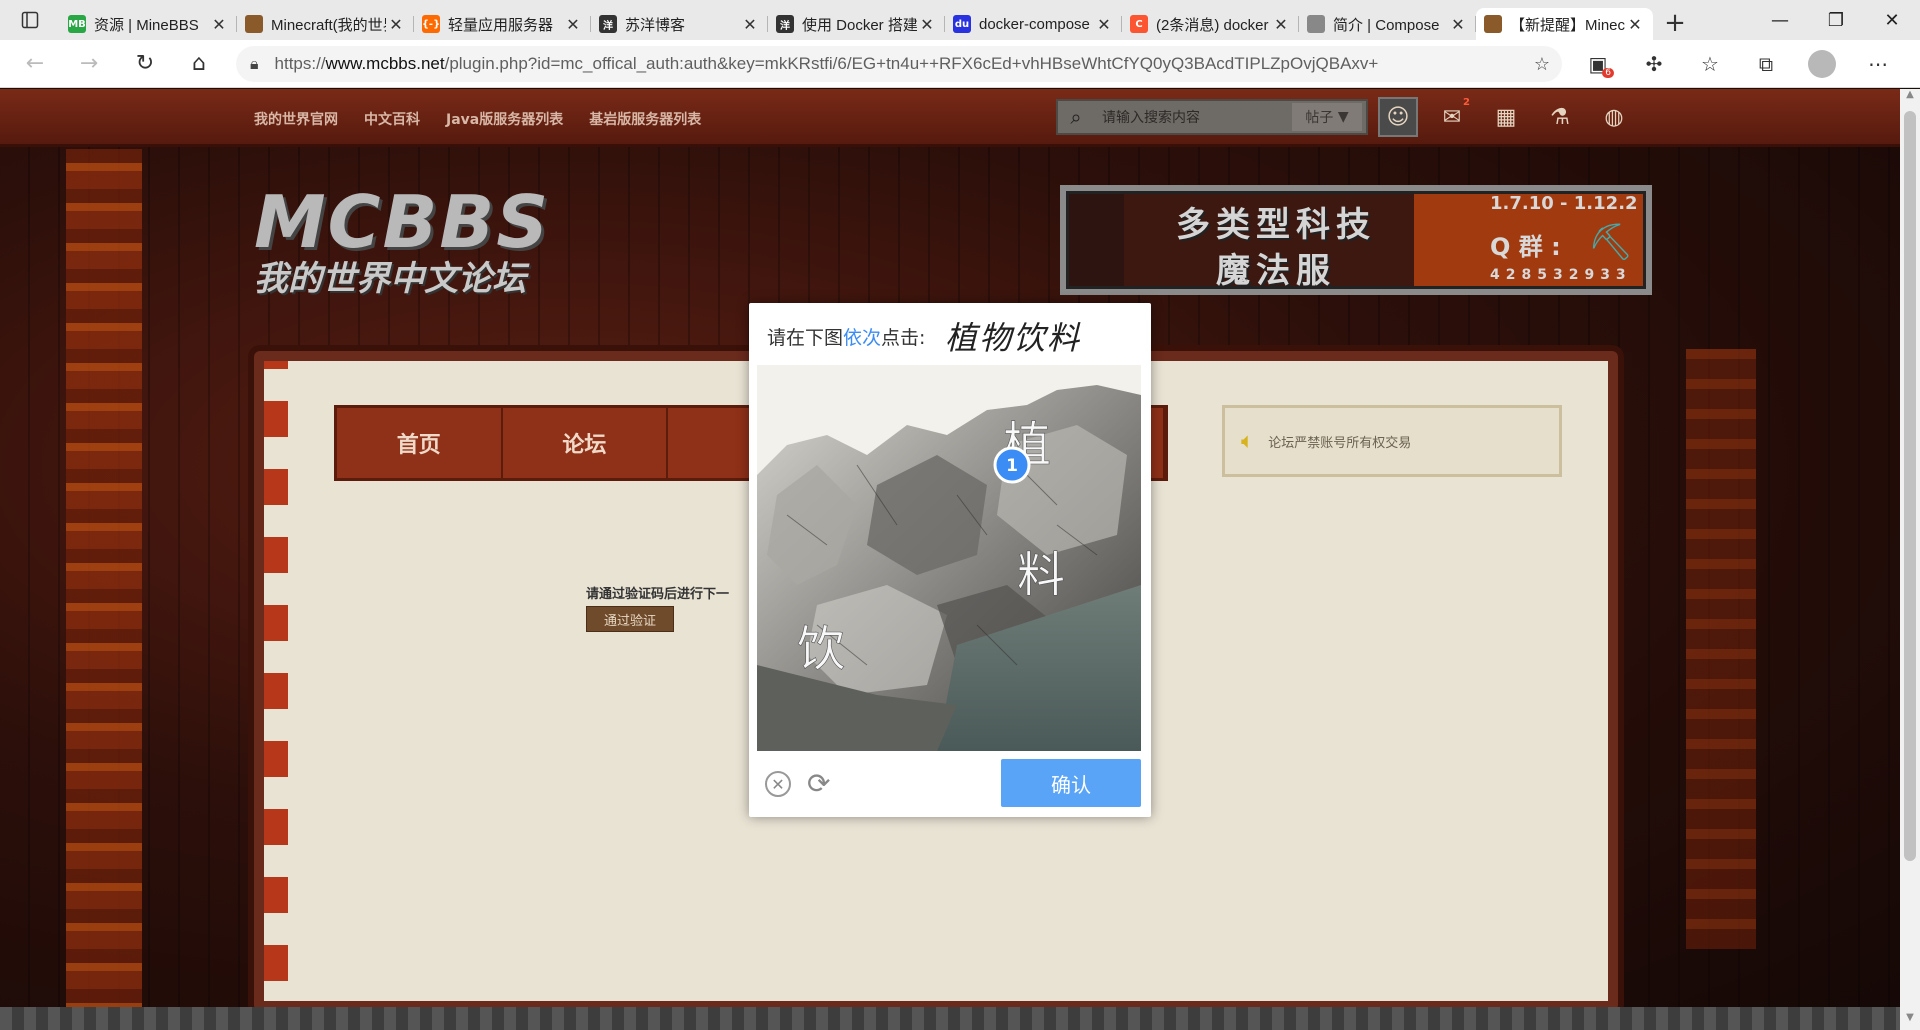 The image size is (1920, 1030). I want to click on scroll-down-icon: ▼, so click(1910, 1021).